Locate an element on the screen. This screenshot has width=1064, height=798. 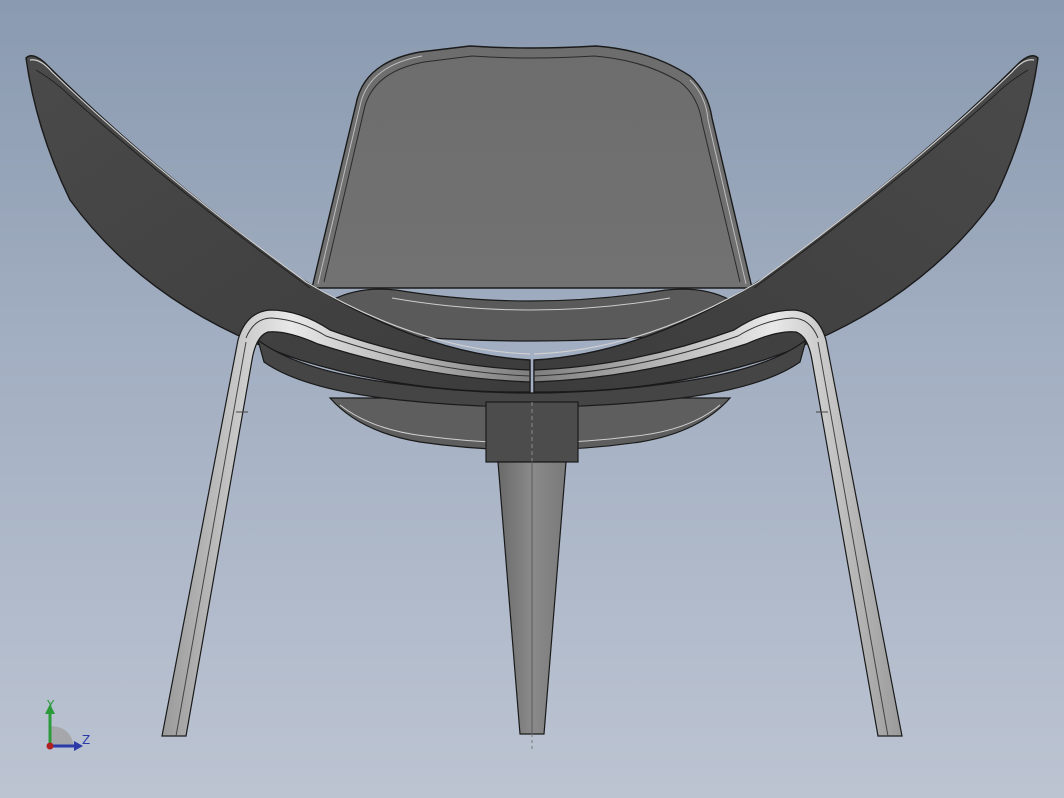
axis-y-label: Y is located at coordinates (51, 705).